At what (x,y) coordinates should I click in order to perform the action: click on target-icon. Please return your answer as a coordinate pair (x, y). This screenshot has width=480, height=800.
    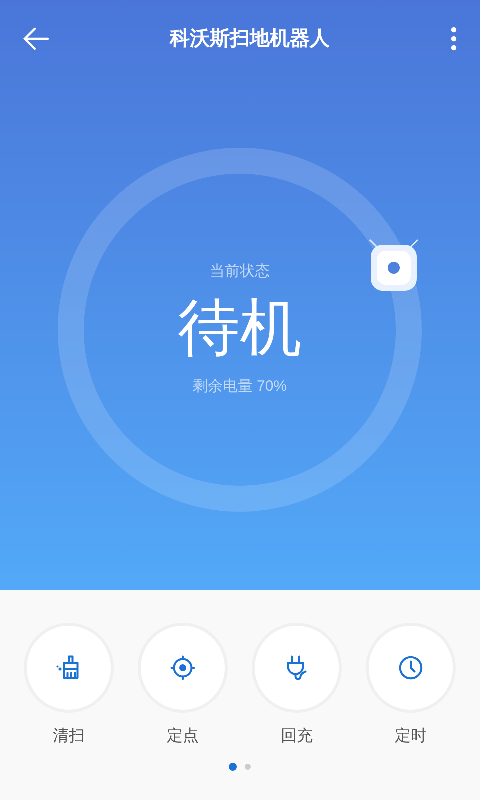
    Looking at the image, I should click on (183, 668).